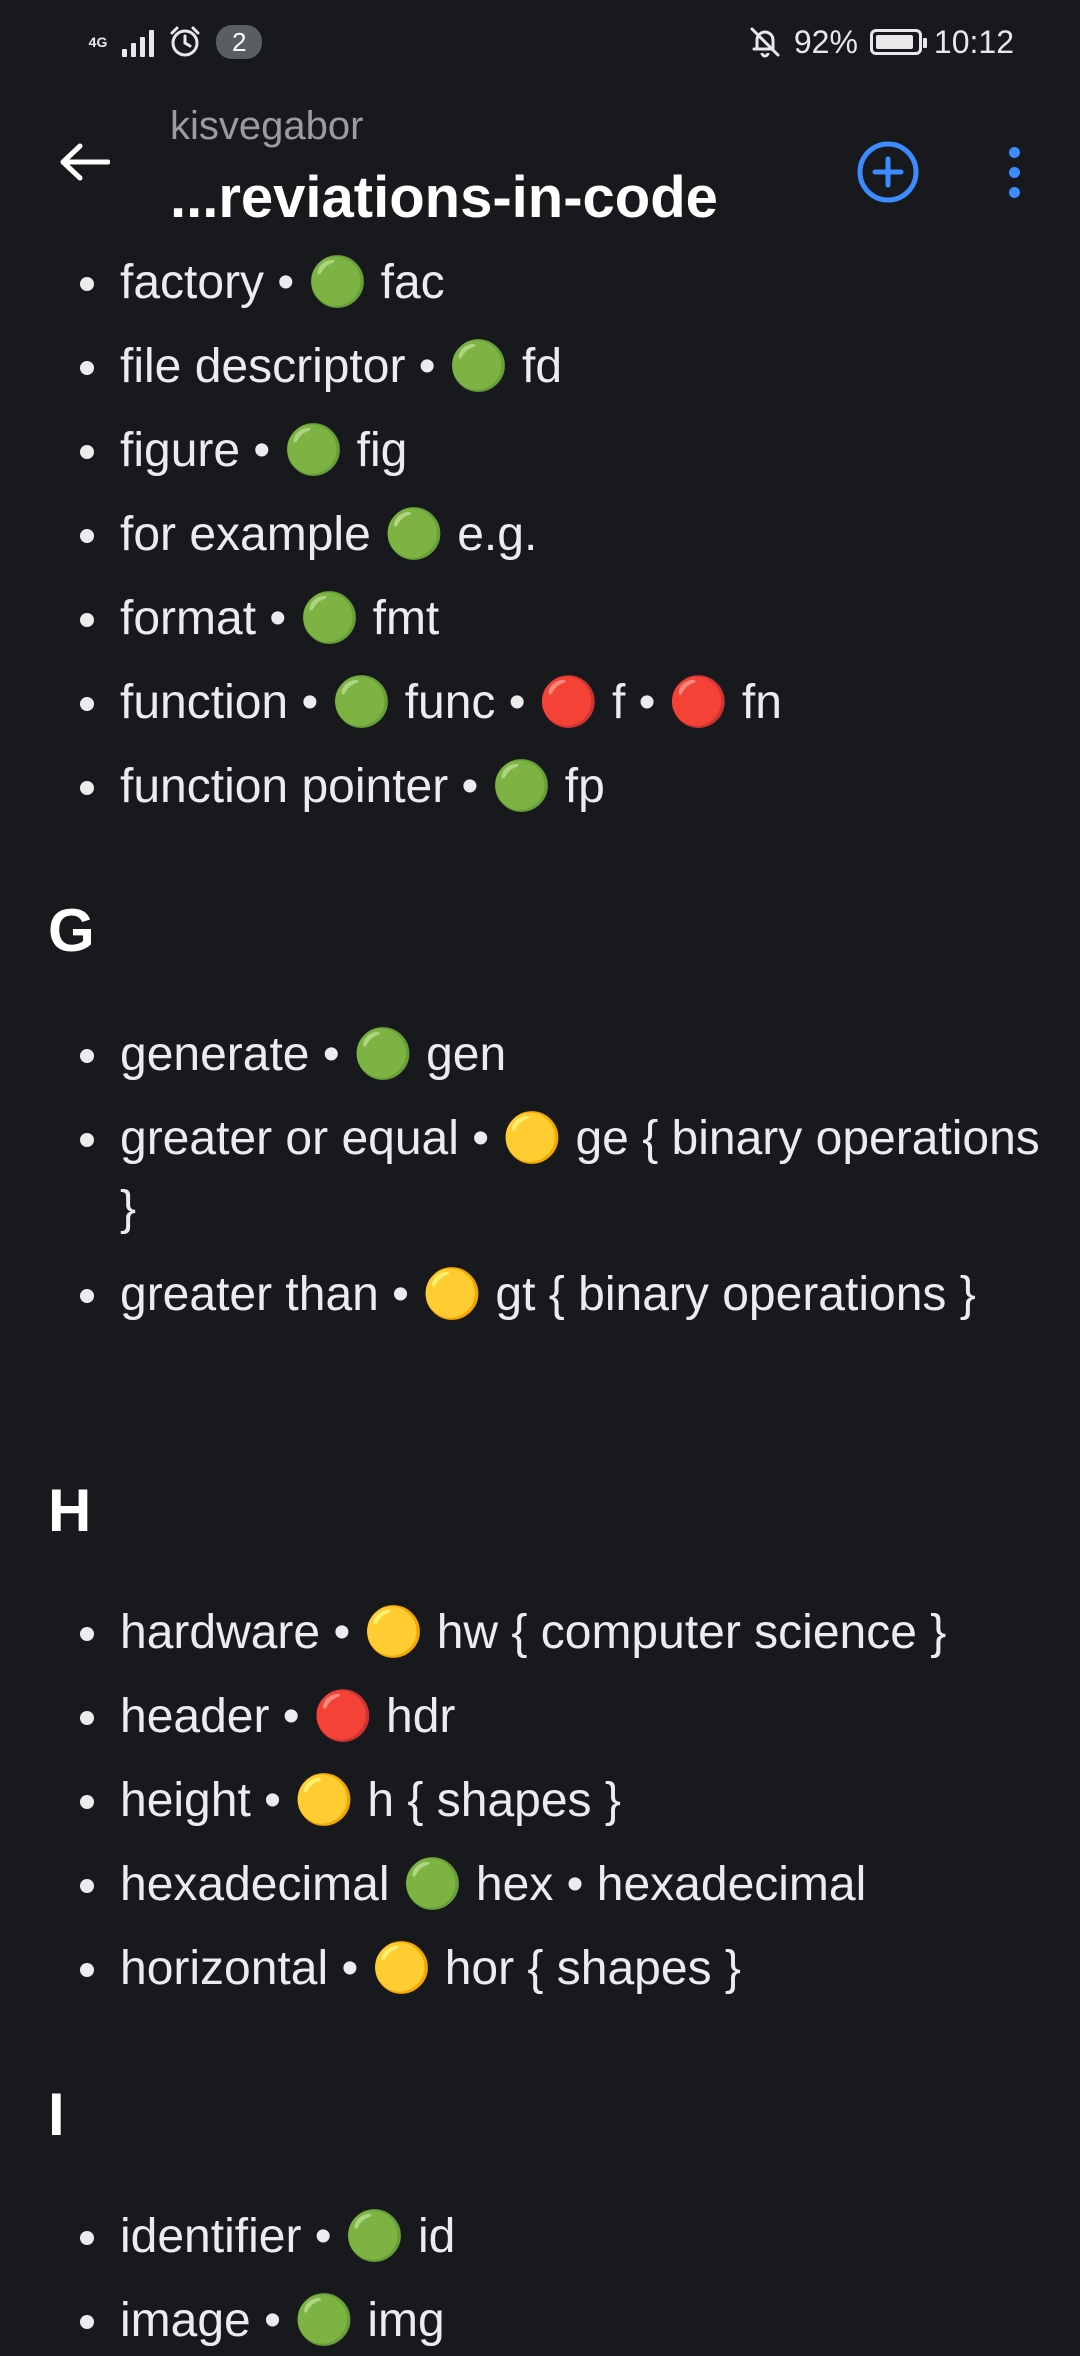 Image resolution: width=1080 pixels, height=2356 pixels. Describe the element at coordinates (329, 534) in the screenshot. I see `list-item-text: for example 🟢 e.g.` at that location.